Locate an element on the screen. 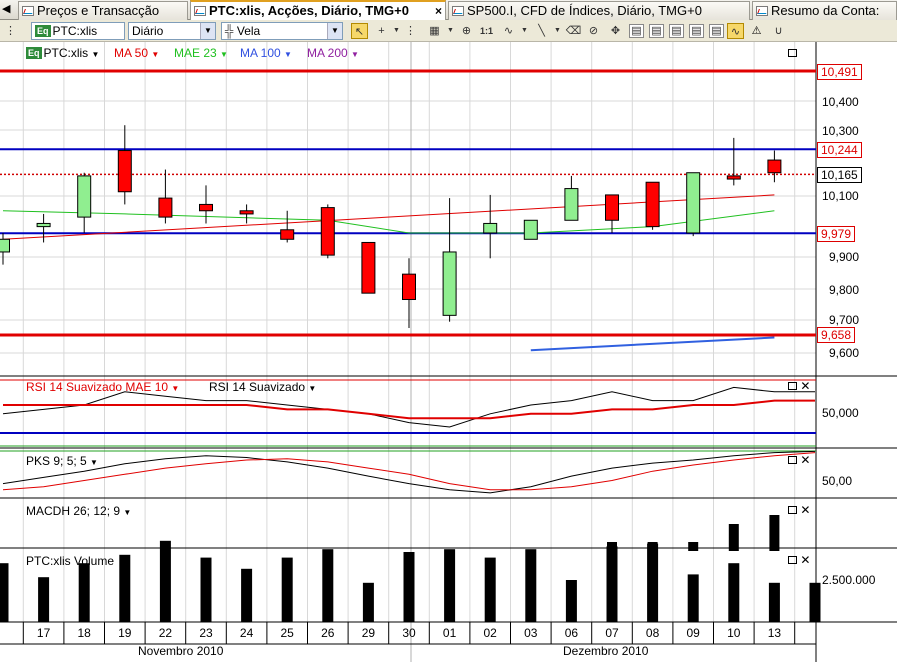 This screenshot has width=897, height=667. zoom-1to1-icon: 1:1 is located at coordinates (486, 31).